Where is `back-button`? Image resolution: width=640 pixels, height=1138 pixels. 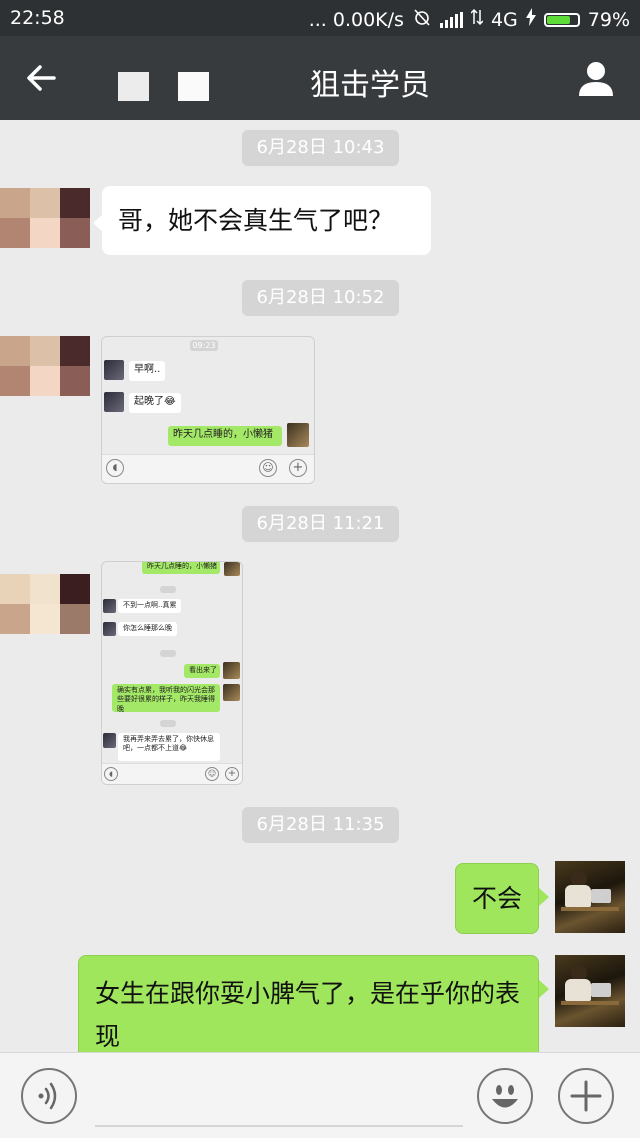
back-button is located at coordinates (44, 78).